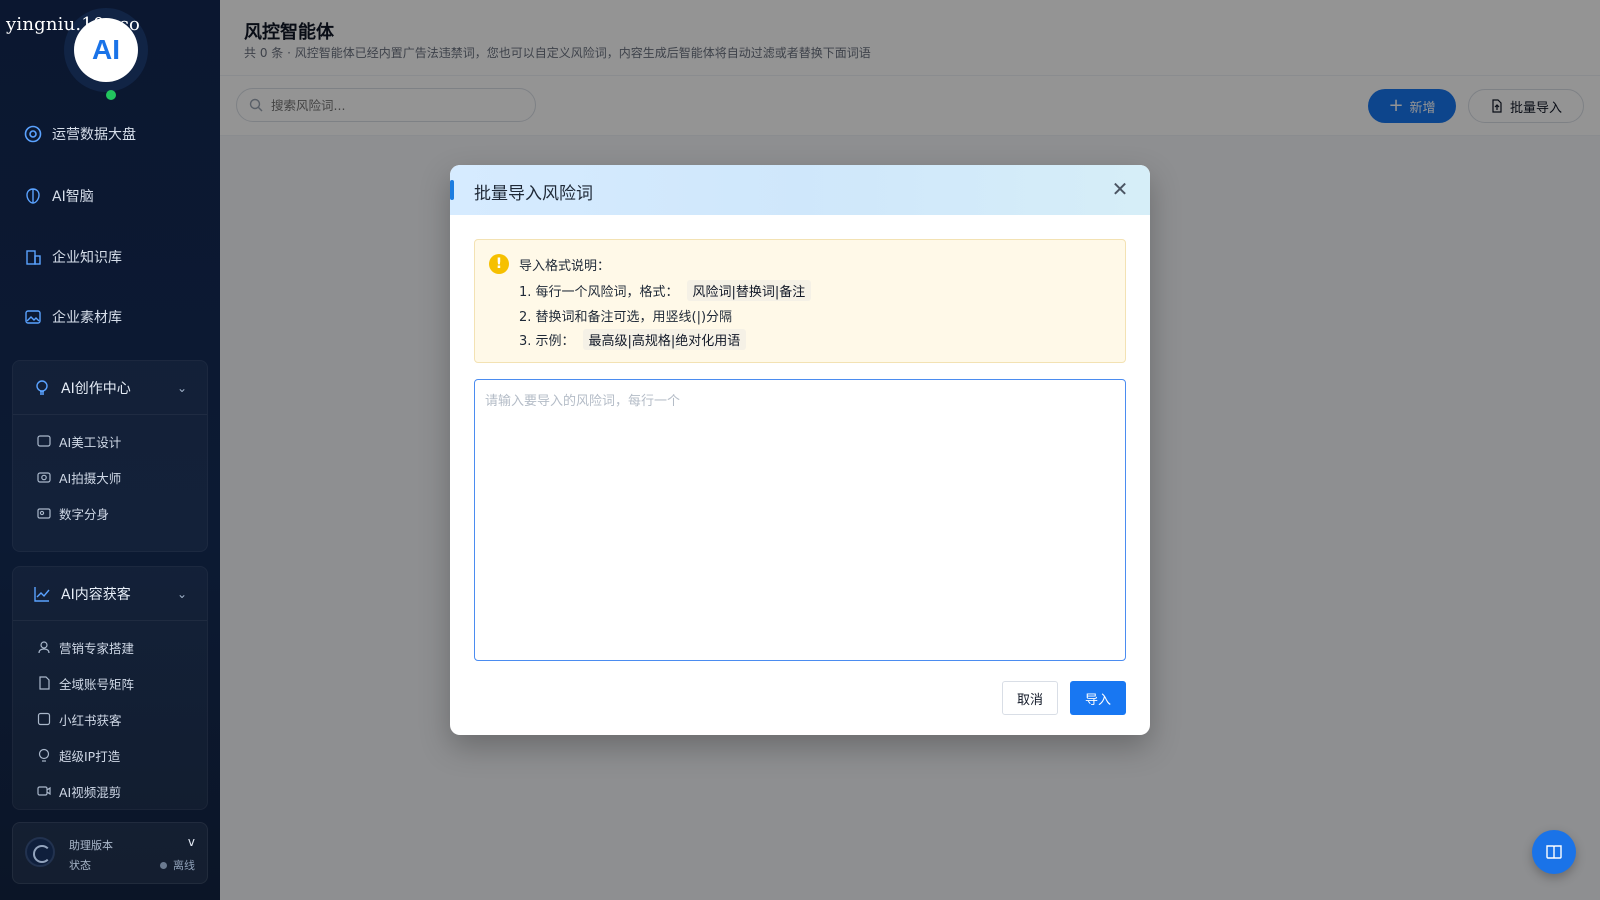 The height and width of the screenshot is (900, 1600). I want to click on sidebar-item-marketing-expert: 营销专家搭建, so click(110, 647).